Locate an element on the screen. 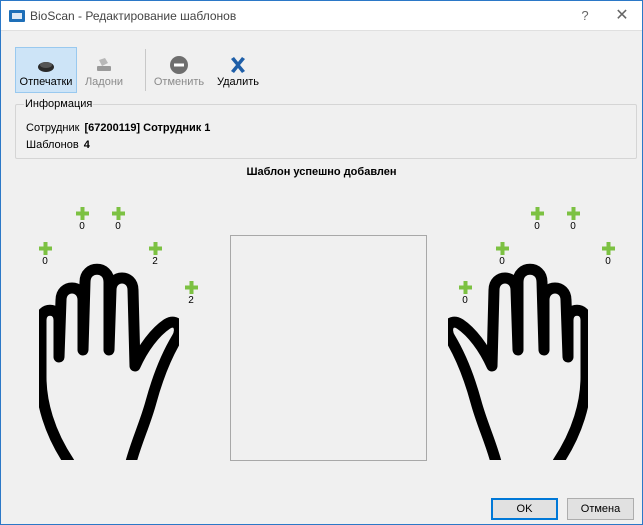  left-index-add: 2 is located at coordinates (155, 254).